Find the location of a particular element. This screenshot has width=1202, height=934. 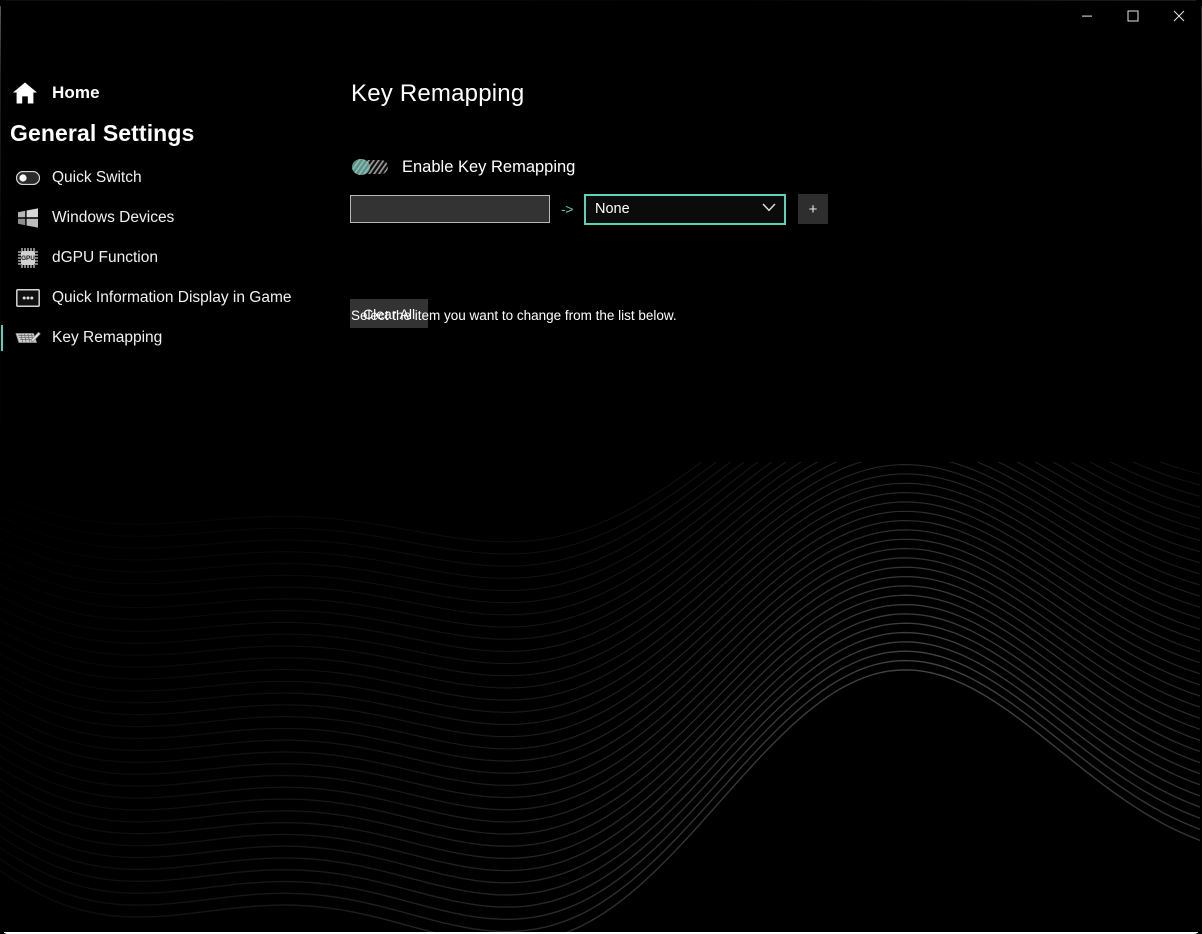

close-icon is located at coordinates (1179, 16).